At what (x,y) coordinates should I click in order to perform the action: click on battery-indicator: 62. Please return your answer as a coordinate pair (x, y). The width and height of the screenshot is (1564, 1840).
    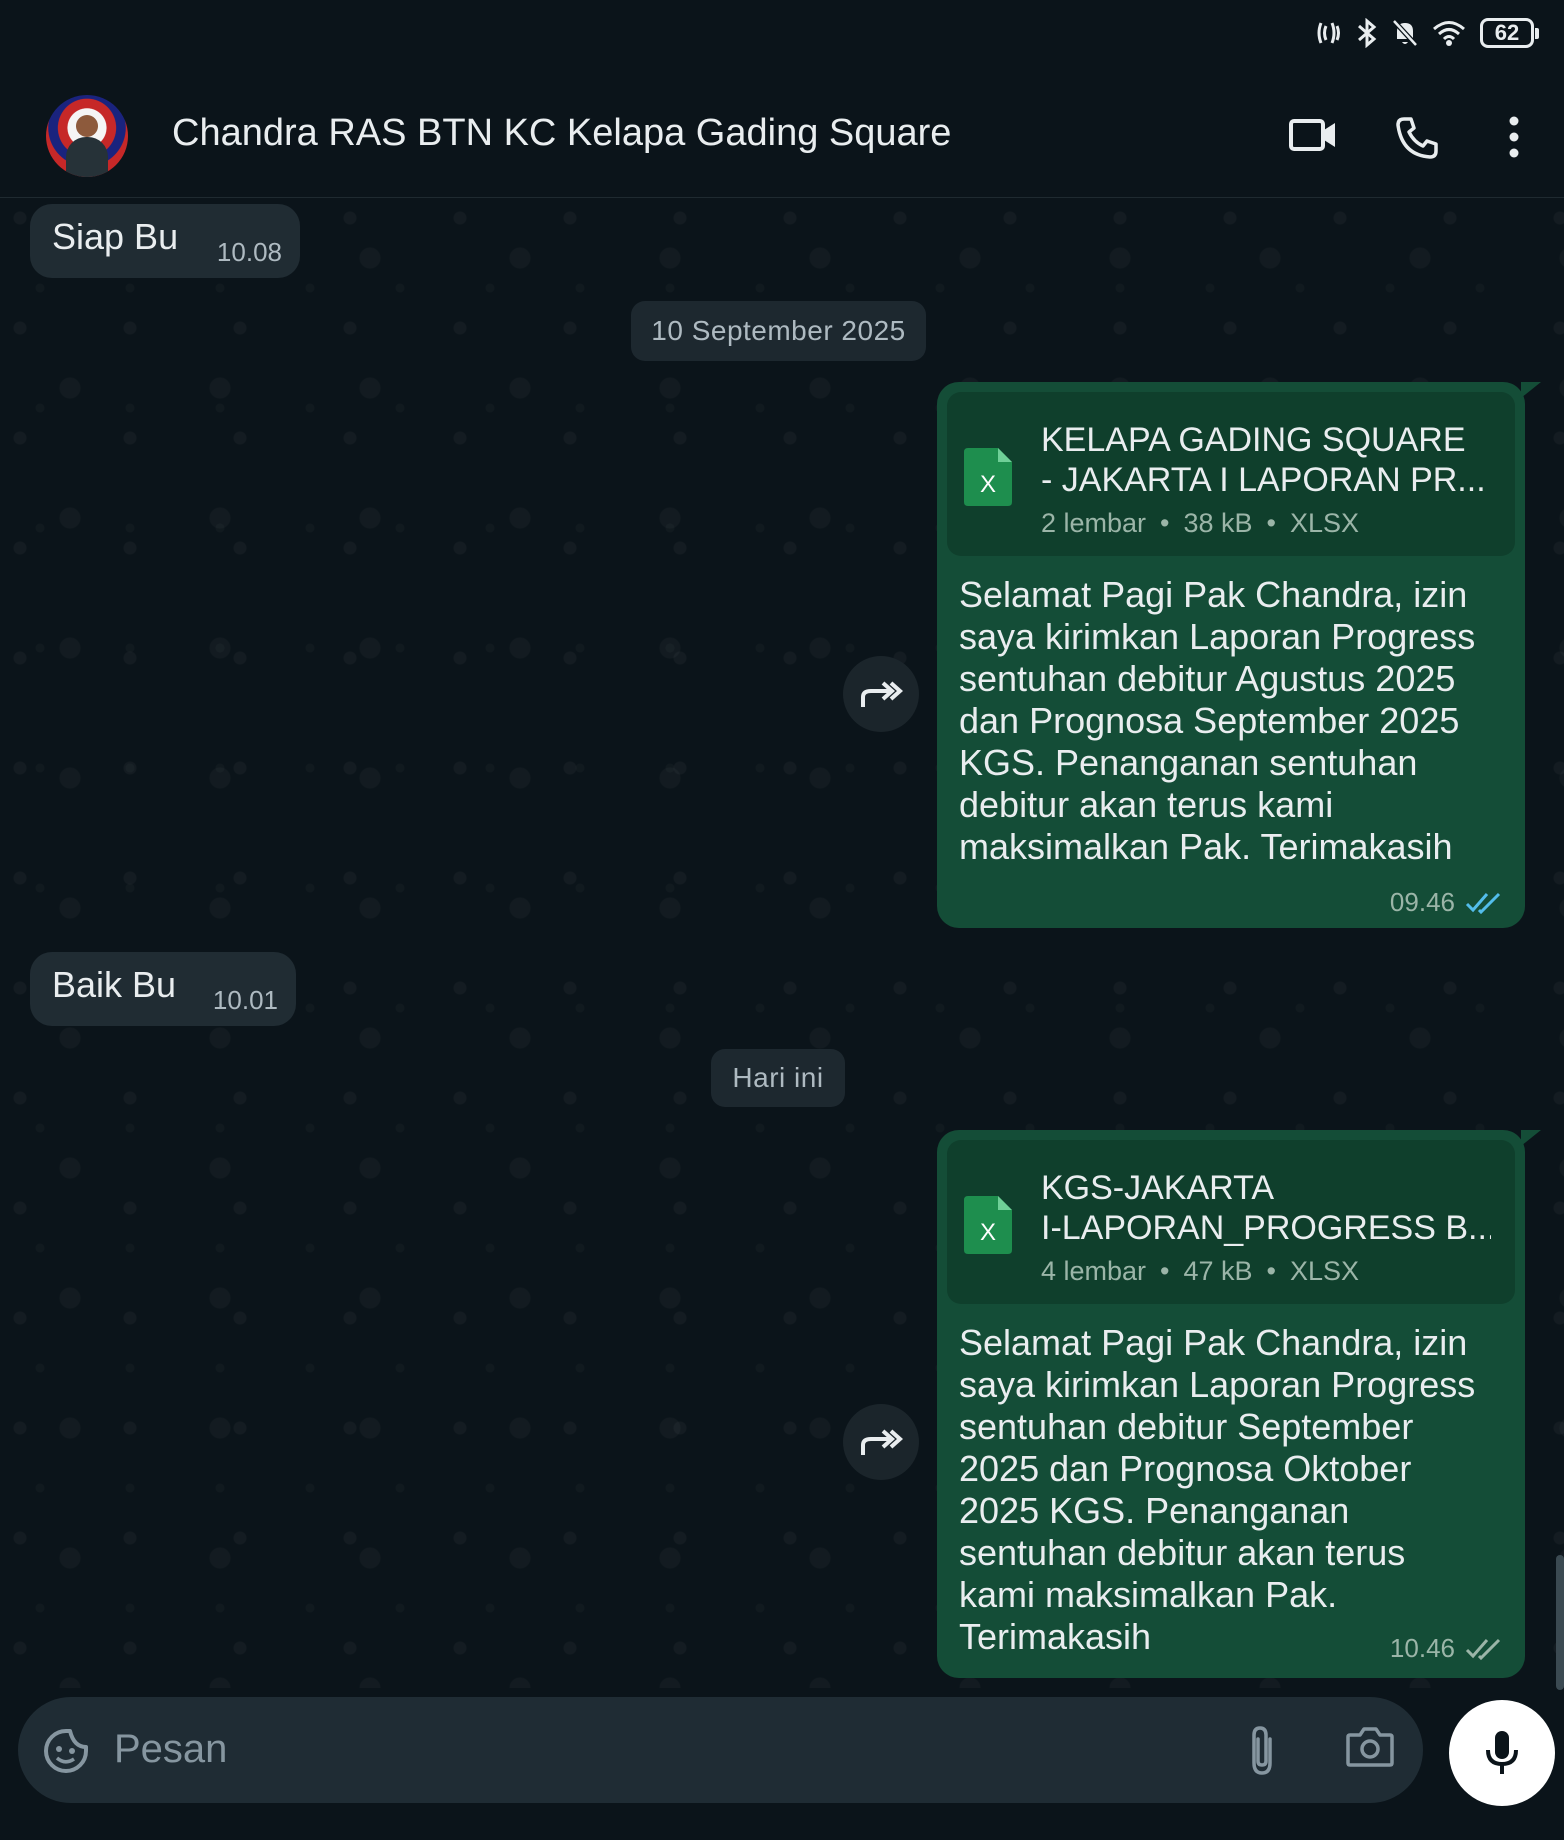
    Looking at the image, I should click on (1509, 33).